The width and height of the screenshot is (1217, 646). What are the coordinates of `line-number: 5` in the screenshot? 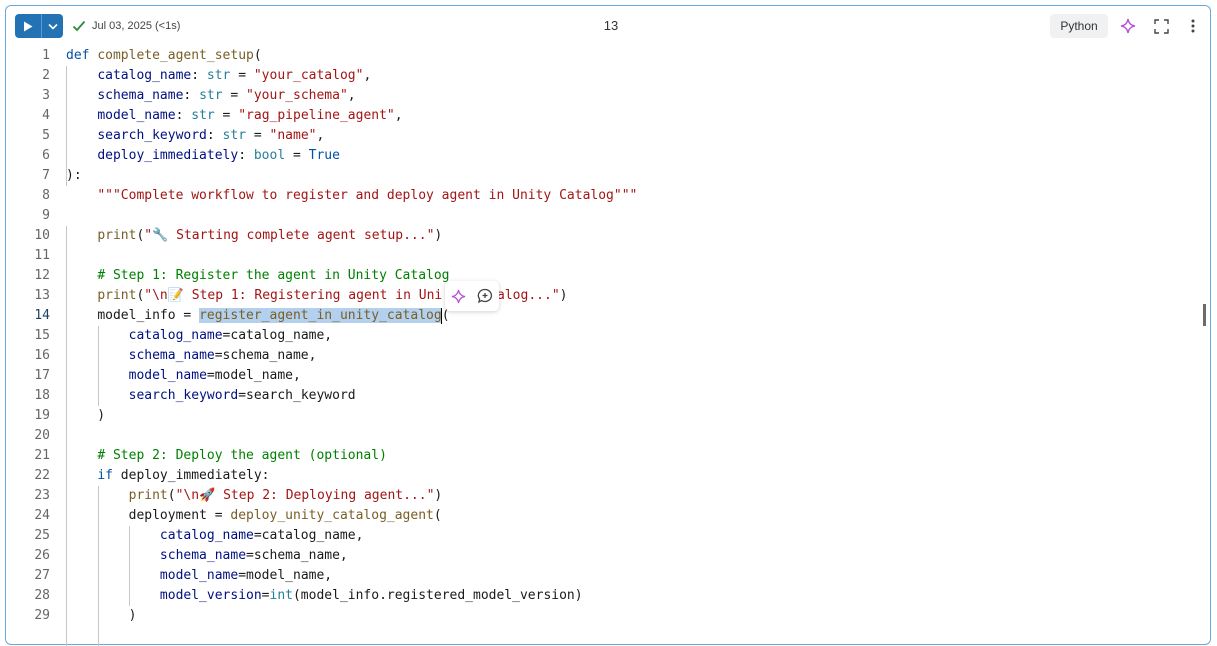 It's located at (46, 135).